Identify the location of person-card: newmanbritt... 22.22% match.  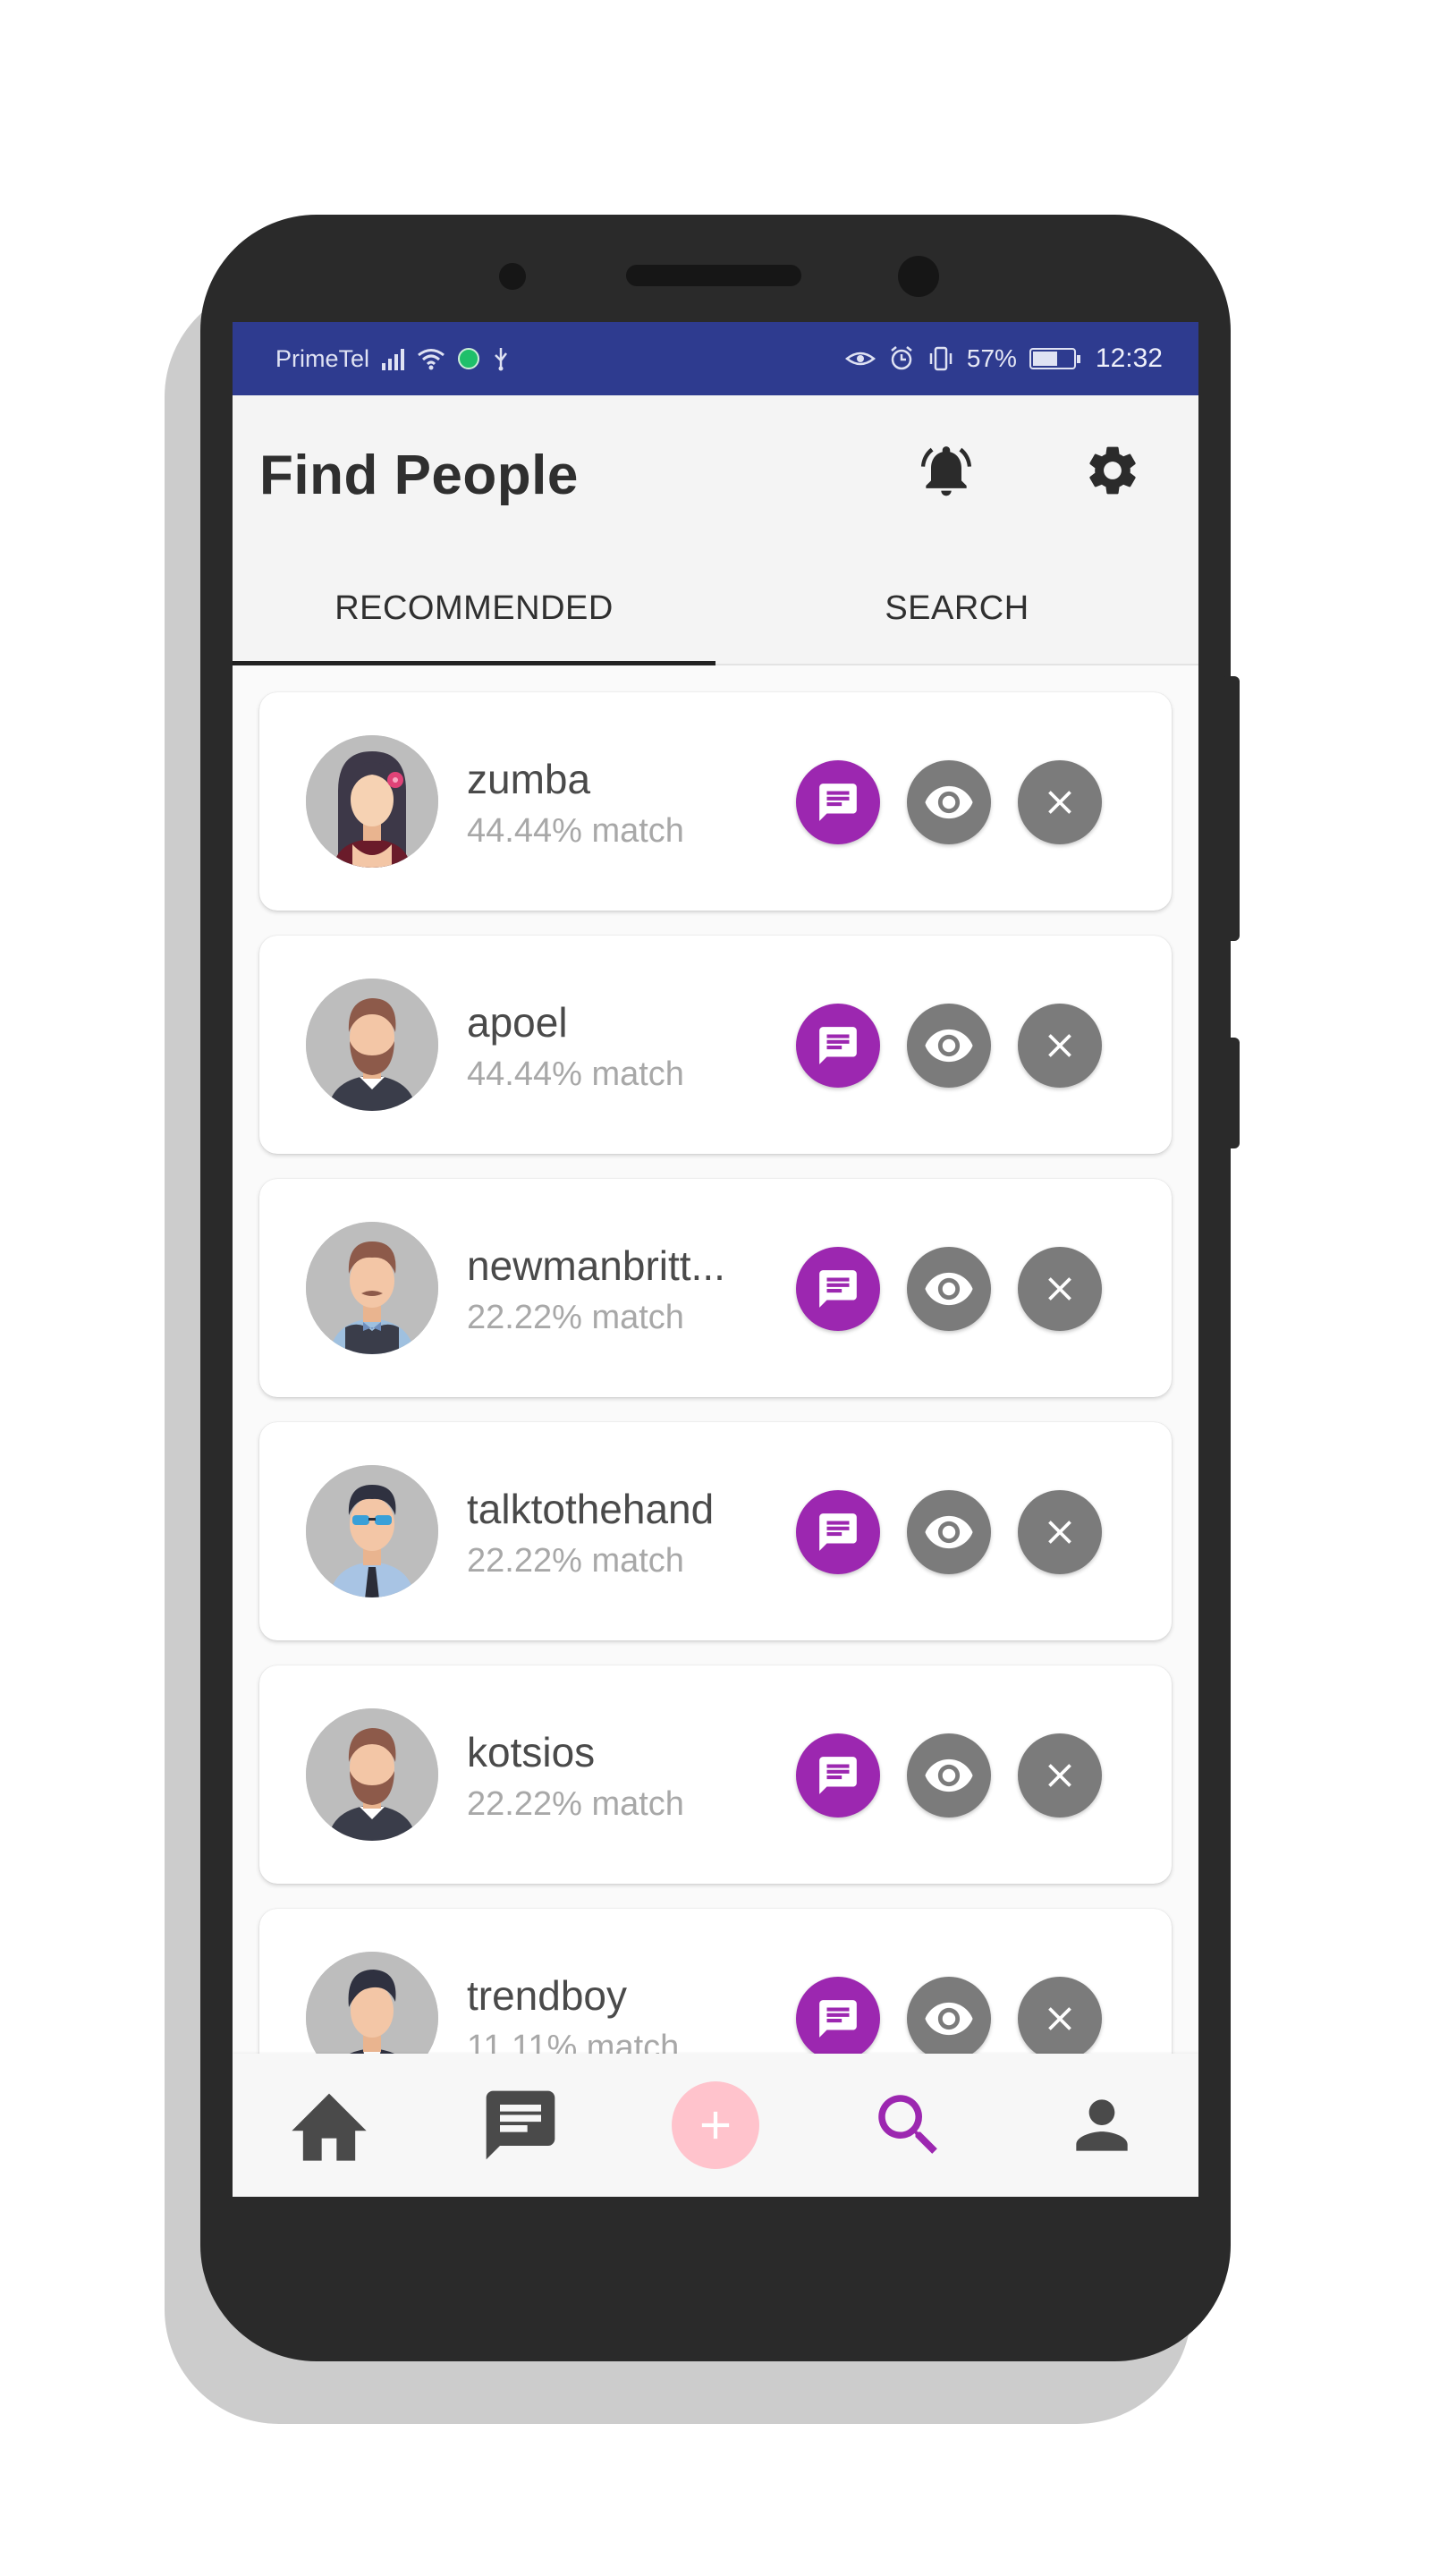
(716, 1288).